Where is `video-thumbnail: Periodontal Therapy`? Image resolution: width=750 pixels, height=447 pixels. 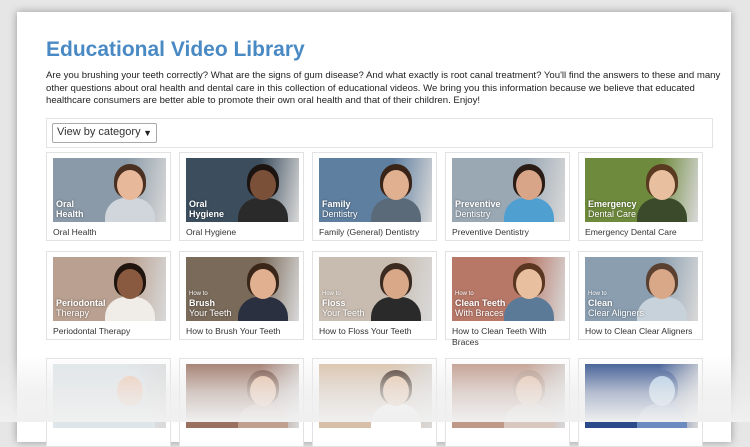 video-thumbnail: Periodontal Therapy is located at coordinates (109, 289).